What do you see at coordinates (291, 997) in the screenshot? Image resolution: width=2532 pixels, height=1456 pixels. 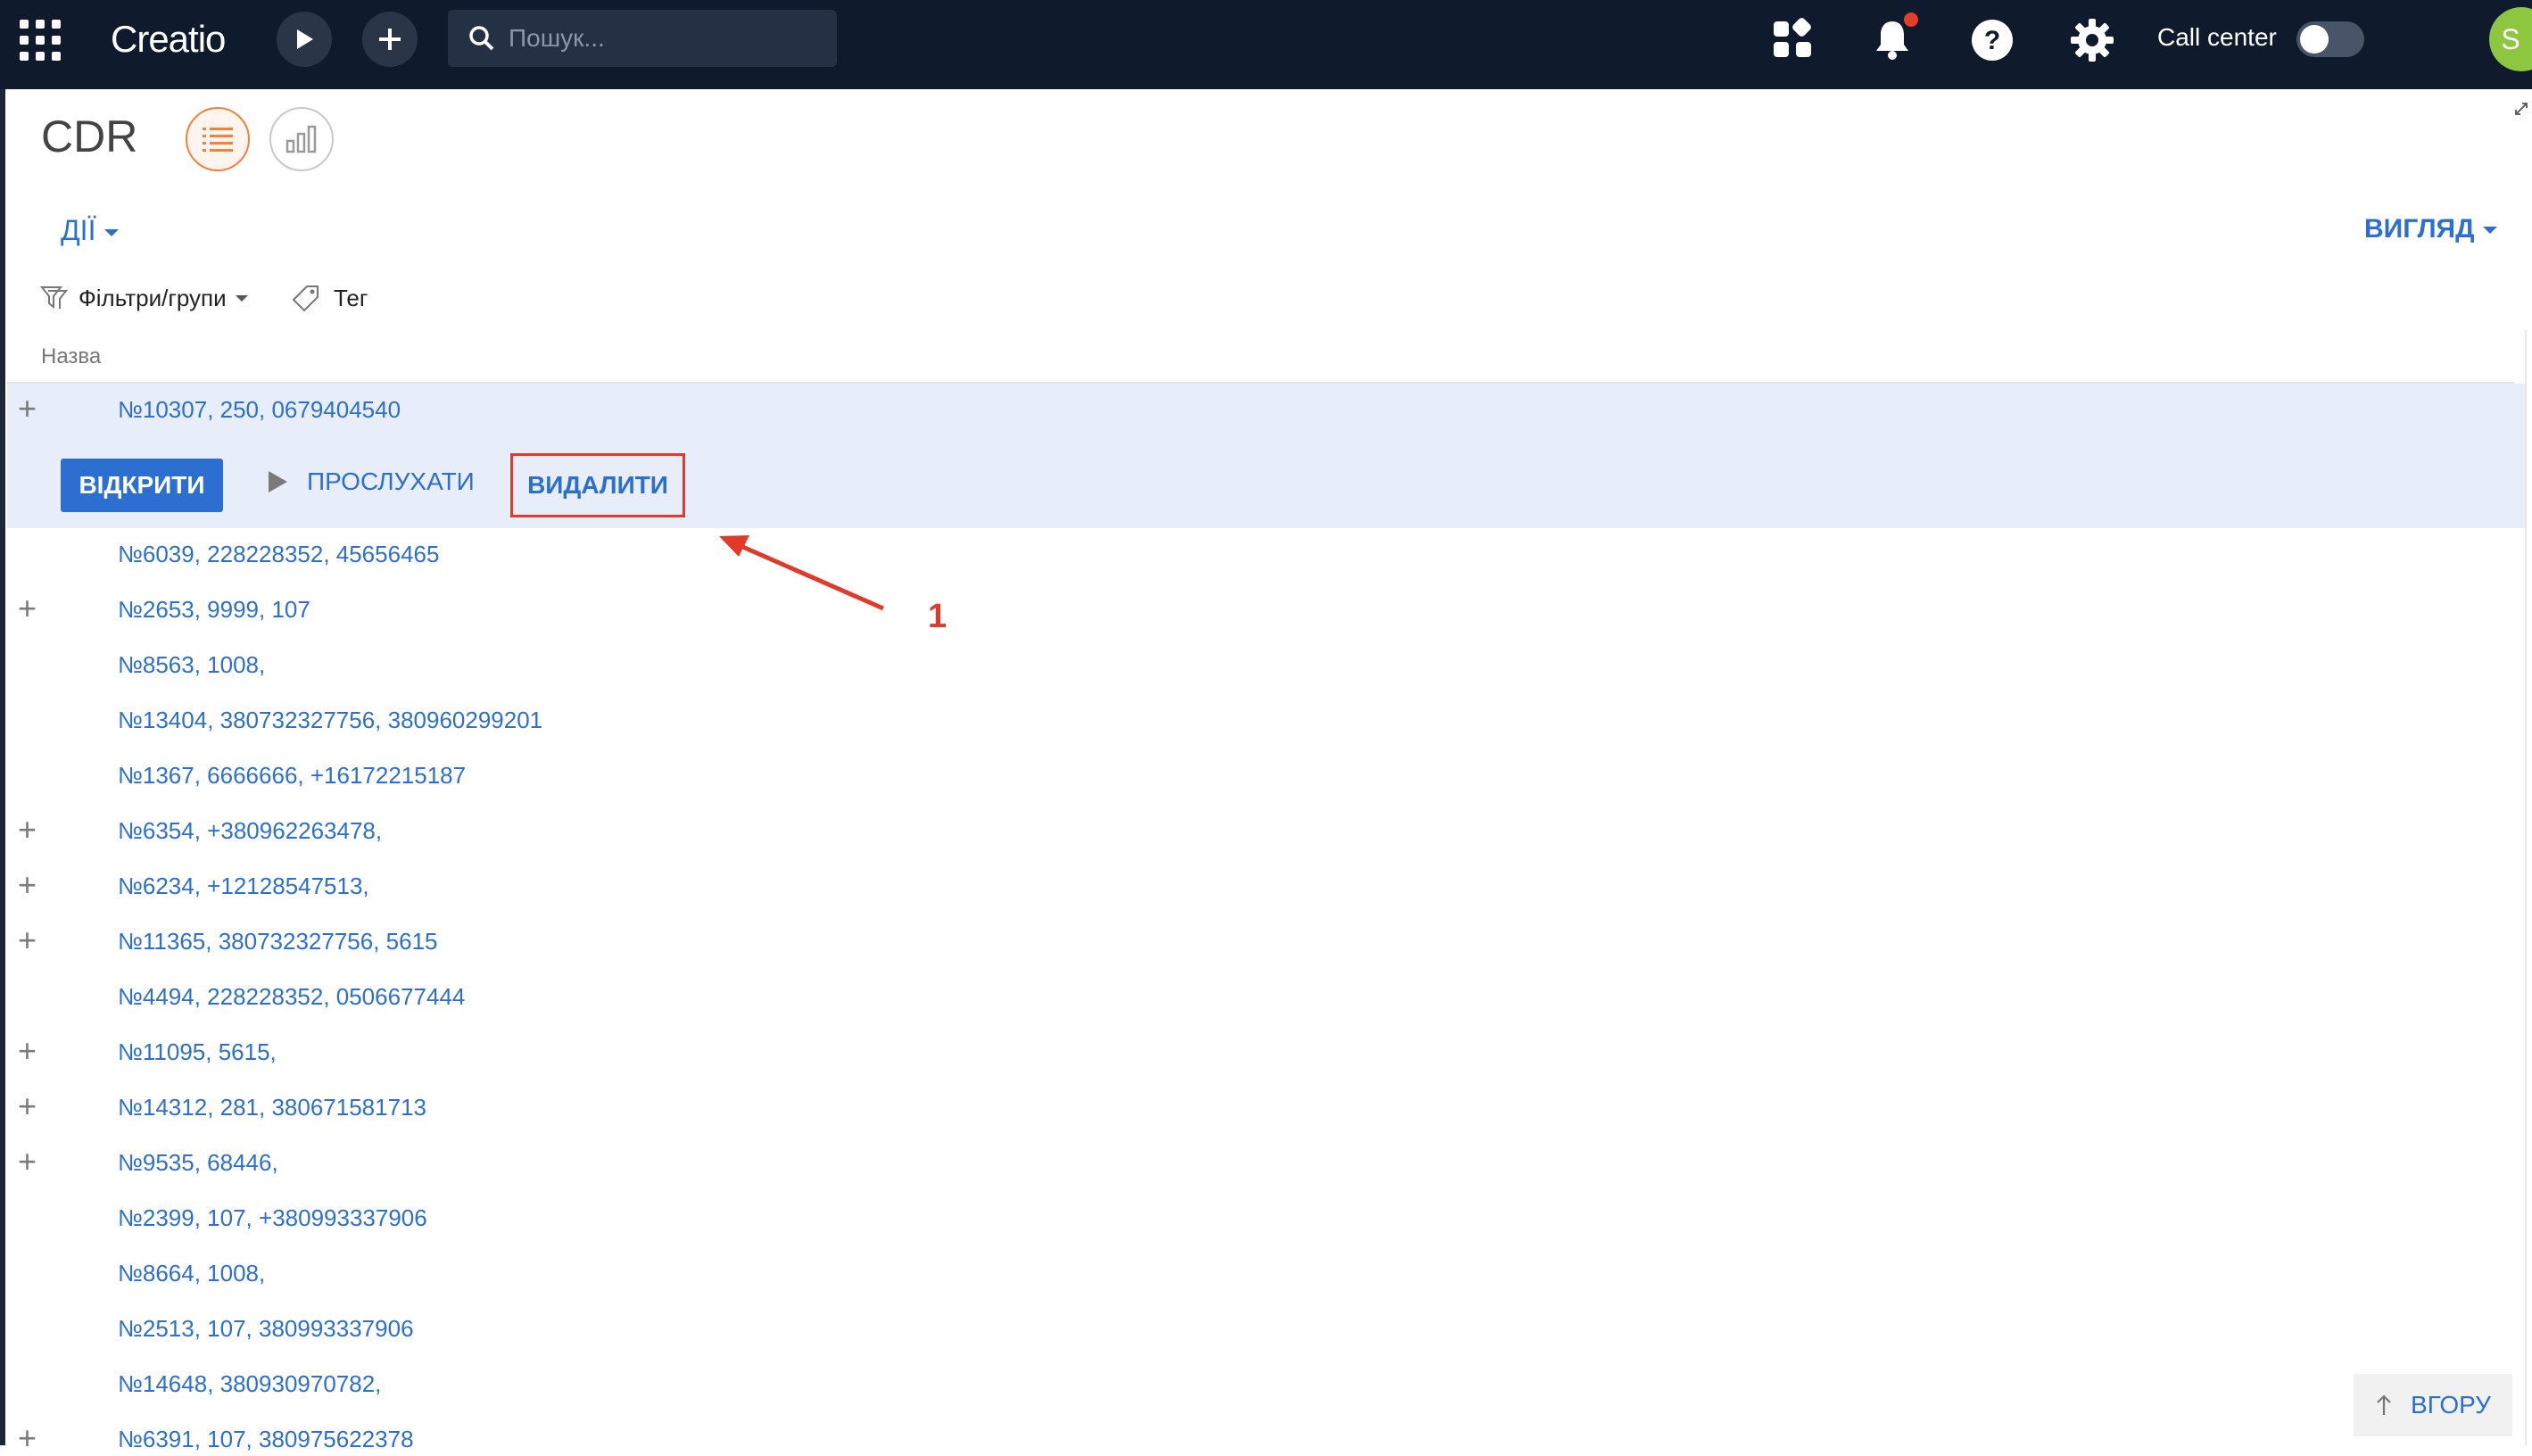 I see `record-link: №4494, 228228352, 0506677444` at bounding box center [291, 997].